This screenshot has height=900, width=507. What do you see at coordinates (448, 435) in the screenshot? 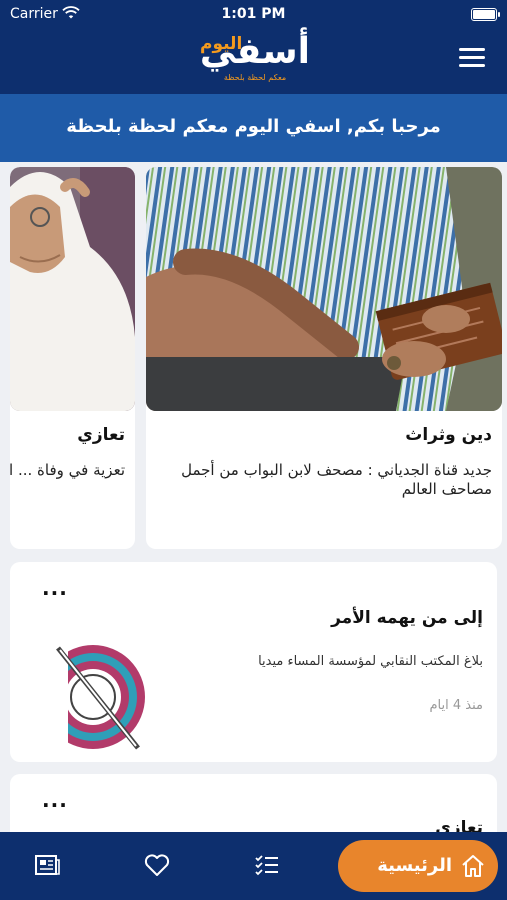
I see `featured-category: دين وثراث` at bounding box center [448, 435].